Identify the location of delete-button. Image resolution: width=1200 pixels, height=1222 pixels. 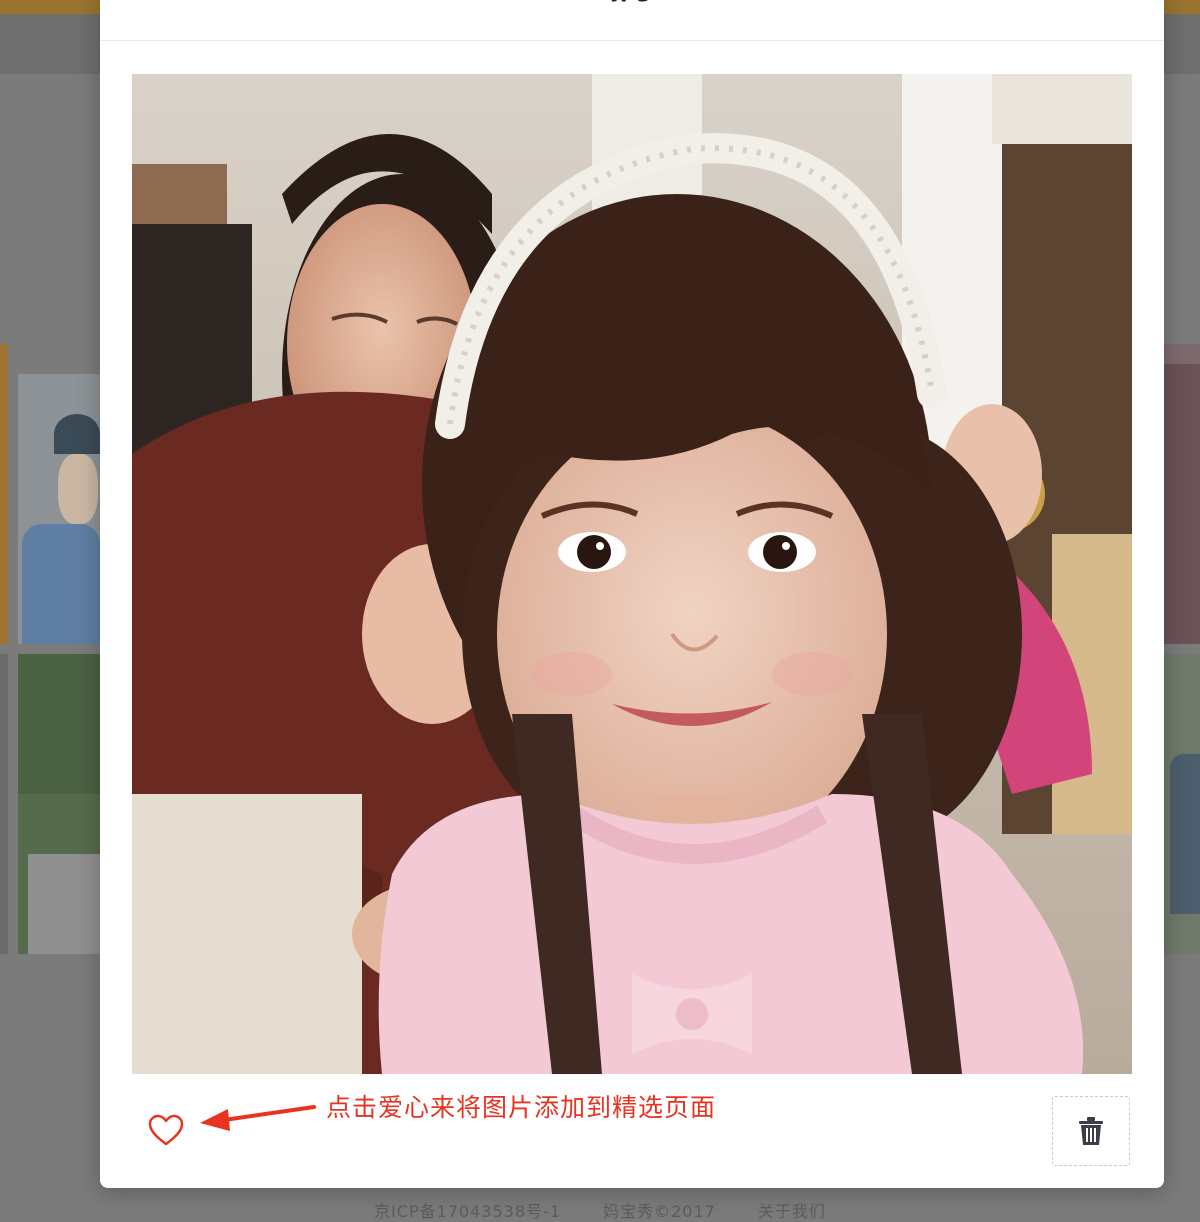
(1091, 1131).